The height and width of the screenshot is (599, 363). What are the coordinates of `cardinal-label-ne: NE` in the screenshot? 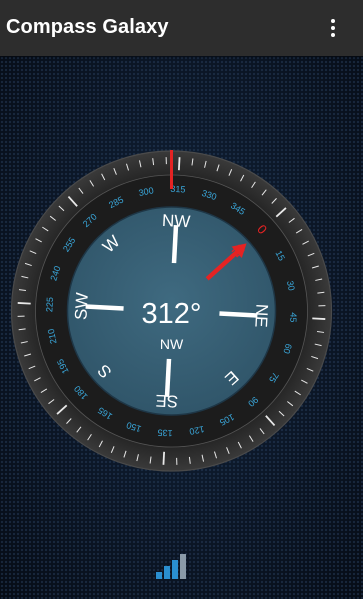 It's located at (261, 315).